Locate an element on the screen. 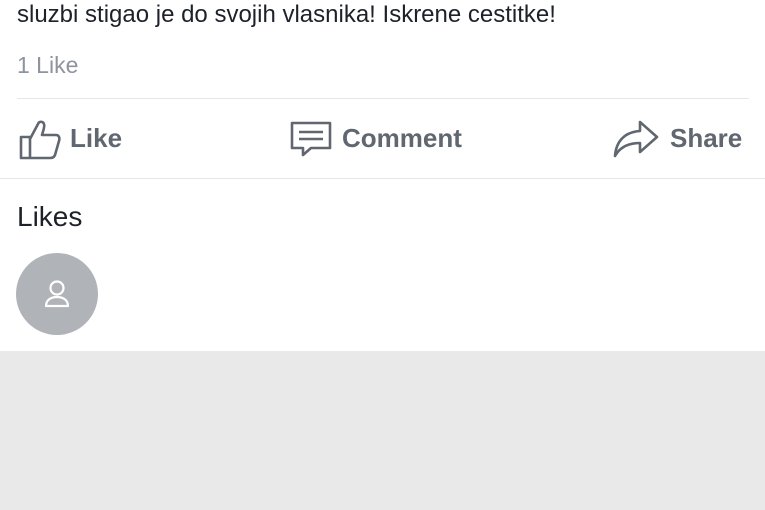  person-icon is located at coordinates (57, 294).